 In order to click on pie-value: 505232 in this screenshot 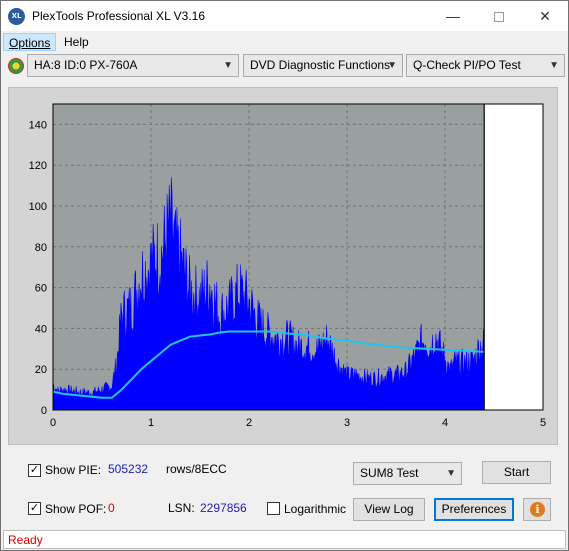, I will do `click(128, 469)`.